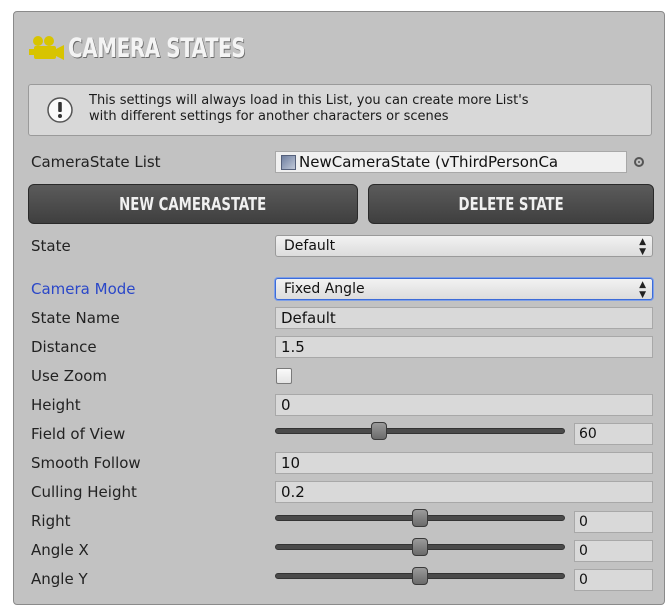 The width and height of the screenshot is (671, 614). I want to click on state-name-label: State Name, so click(75, 318).